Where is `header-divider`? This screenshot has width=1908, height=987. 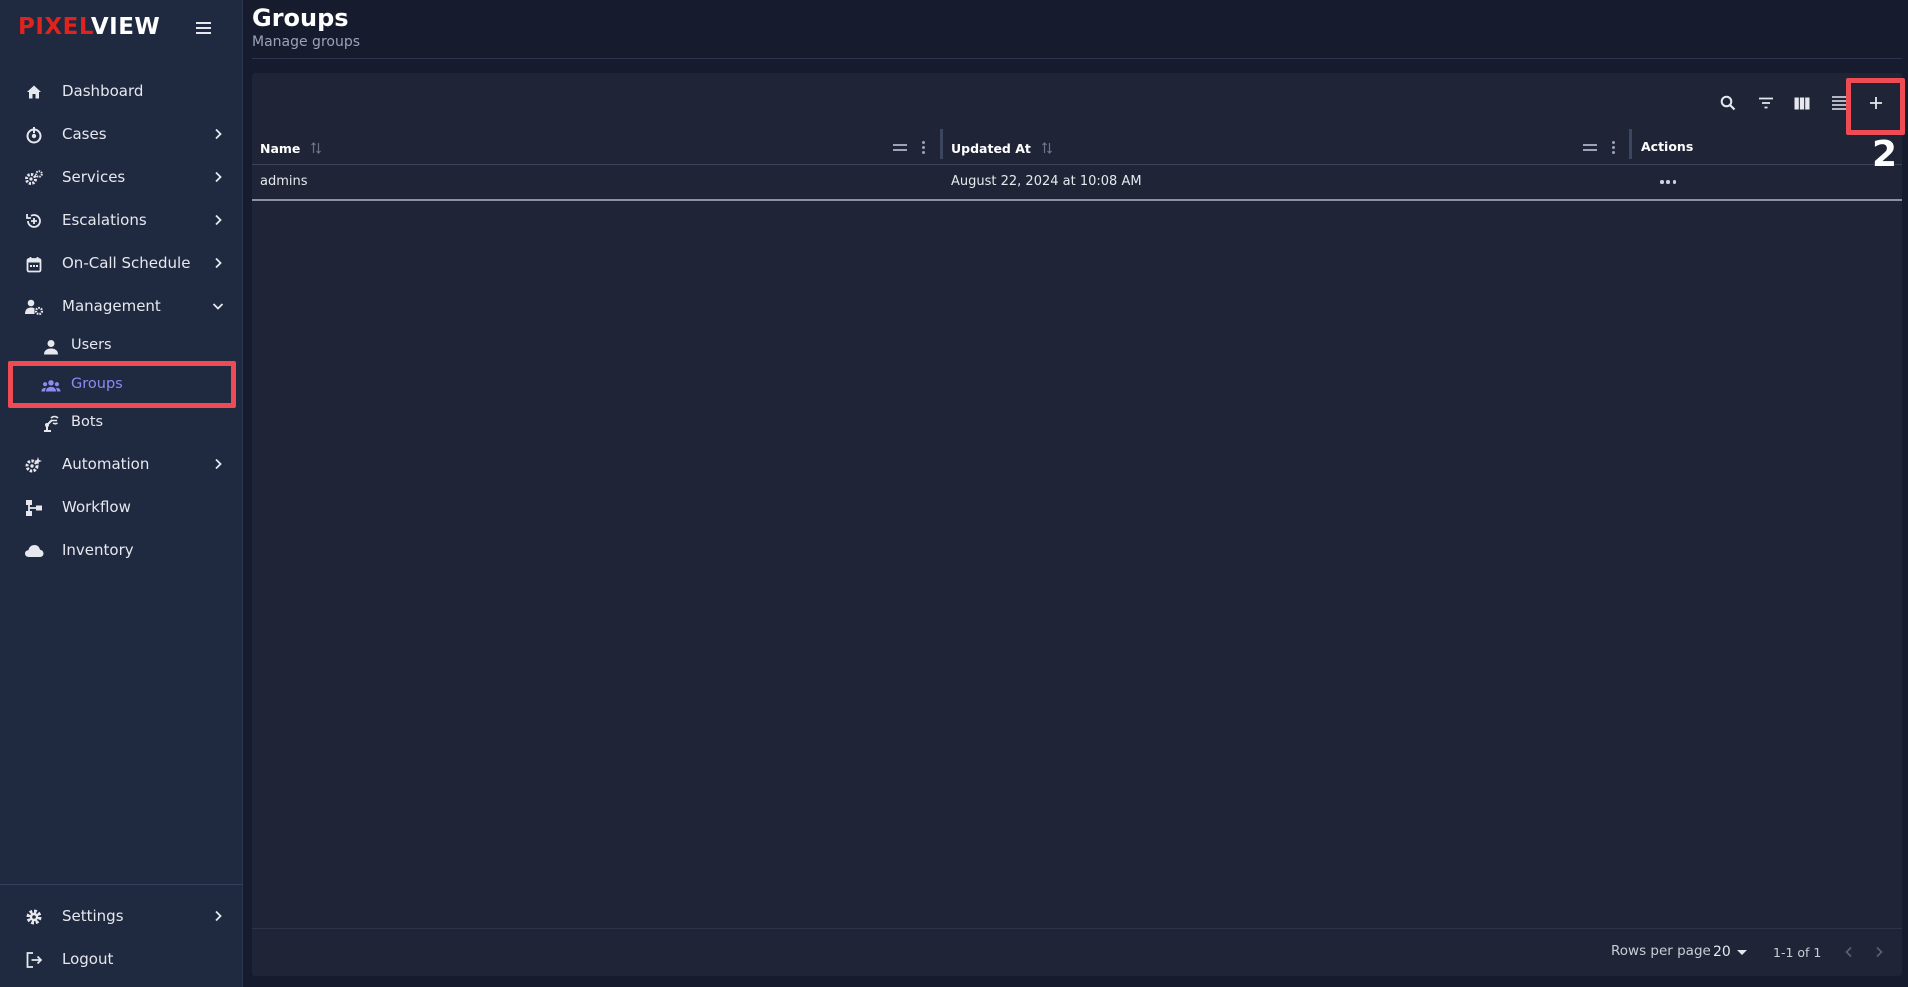
header-divider is located at coordinates (1077, 58).